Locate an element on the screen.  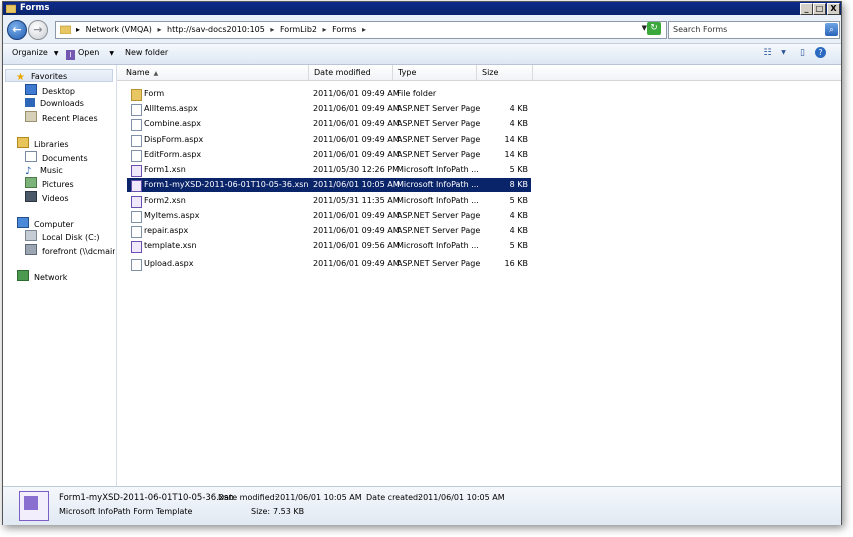
back-button: ← is located at coordinates (17, 30).